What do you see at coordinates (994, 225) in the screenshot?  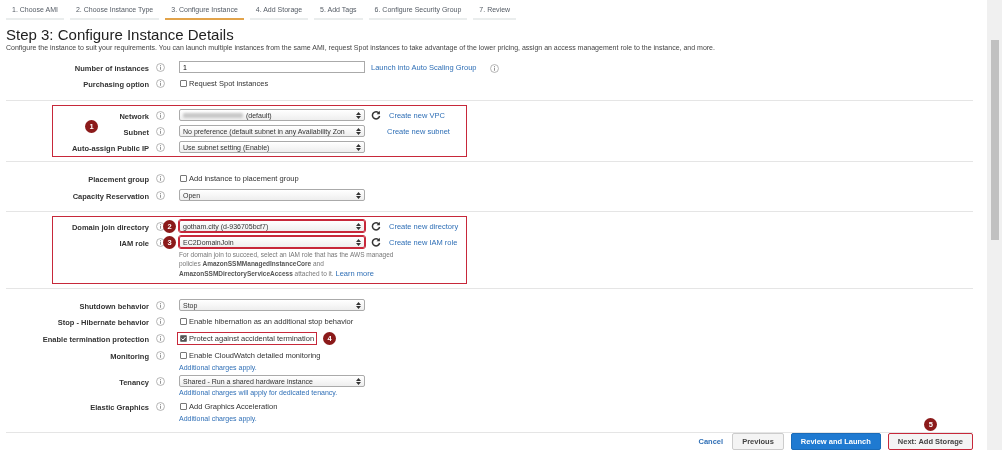 I see `scrollbar` at bounding box center [994, 225].